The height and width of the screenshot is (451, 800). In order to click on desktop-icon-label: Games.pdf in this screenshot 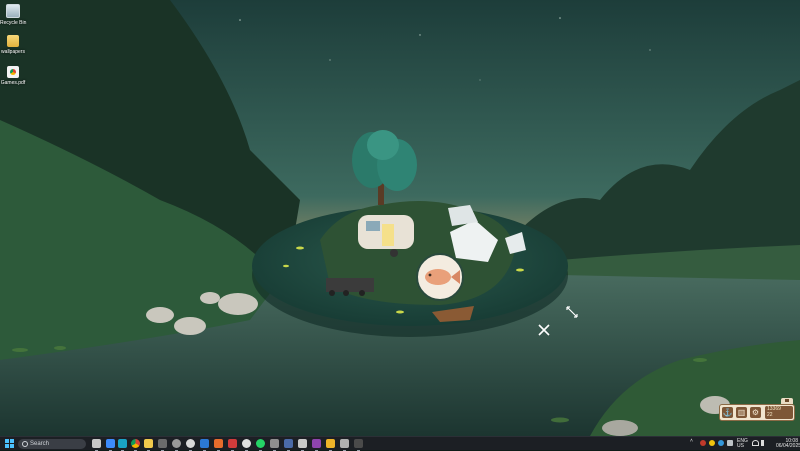, I will do `click(13, 83)`.